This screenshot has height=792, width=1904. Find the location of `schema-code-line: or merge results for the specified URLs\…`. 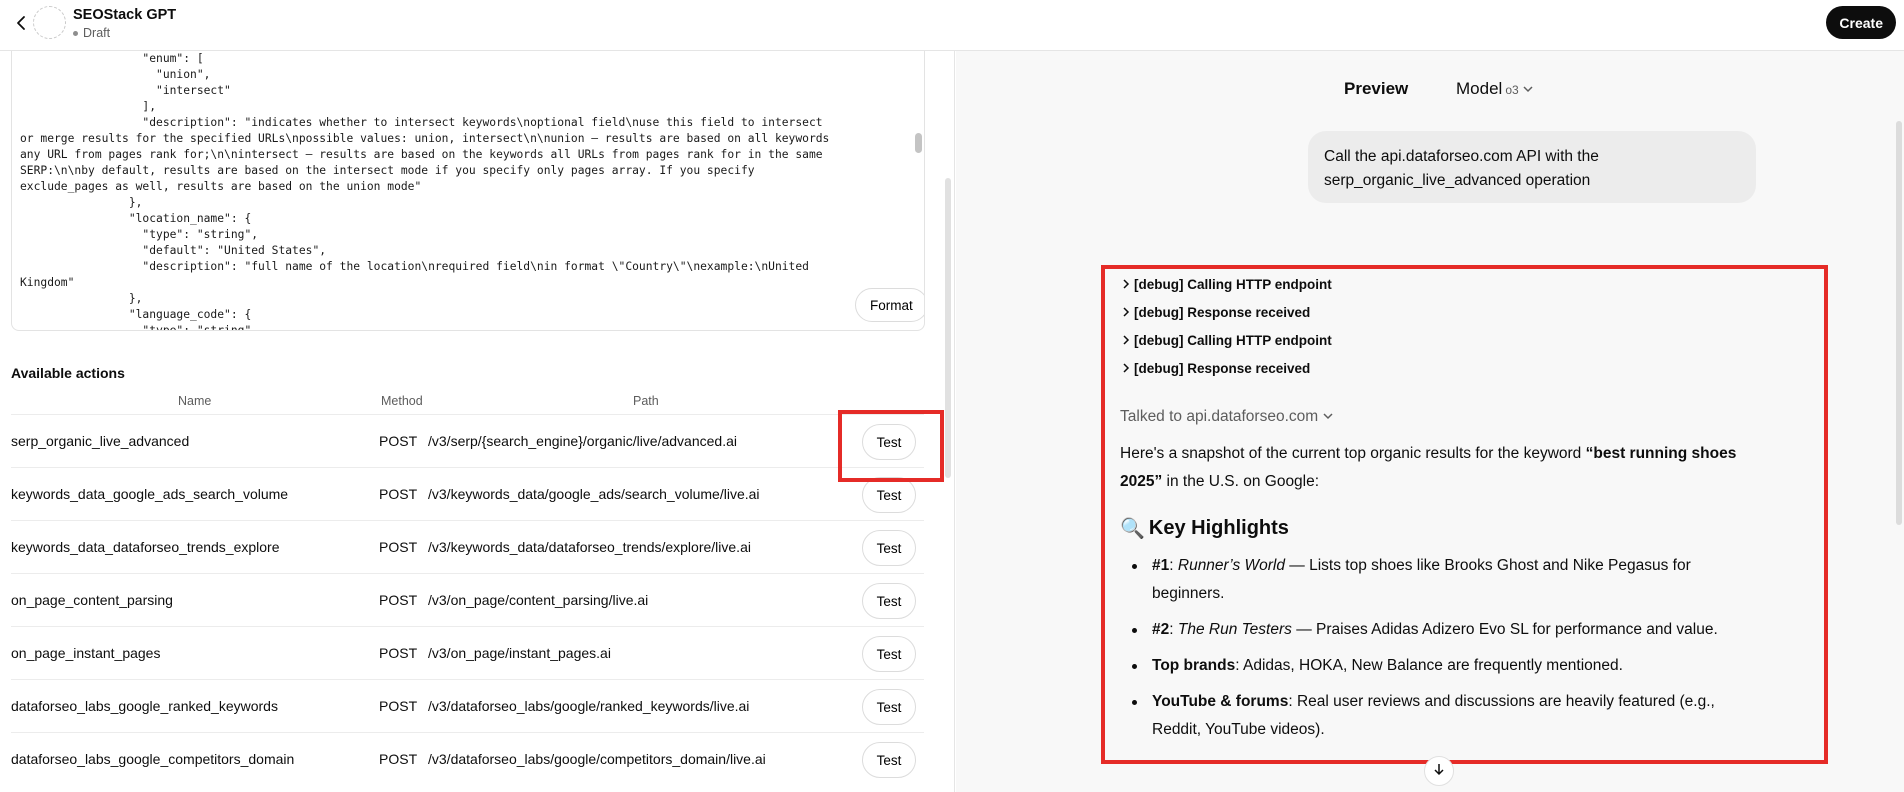

schema-code-line: or merge results for the specified URLs\… is located at coordinates (425, 138).